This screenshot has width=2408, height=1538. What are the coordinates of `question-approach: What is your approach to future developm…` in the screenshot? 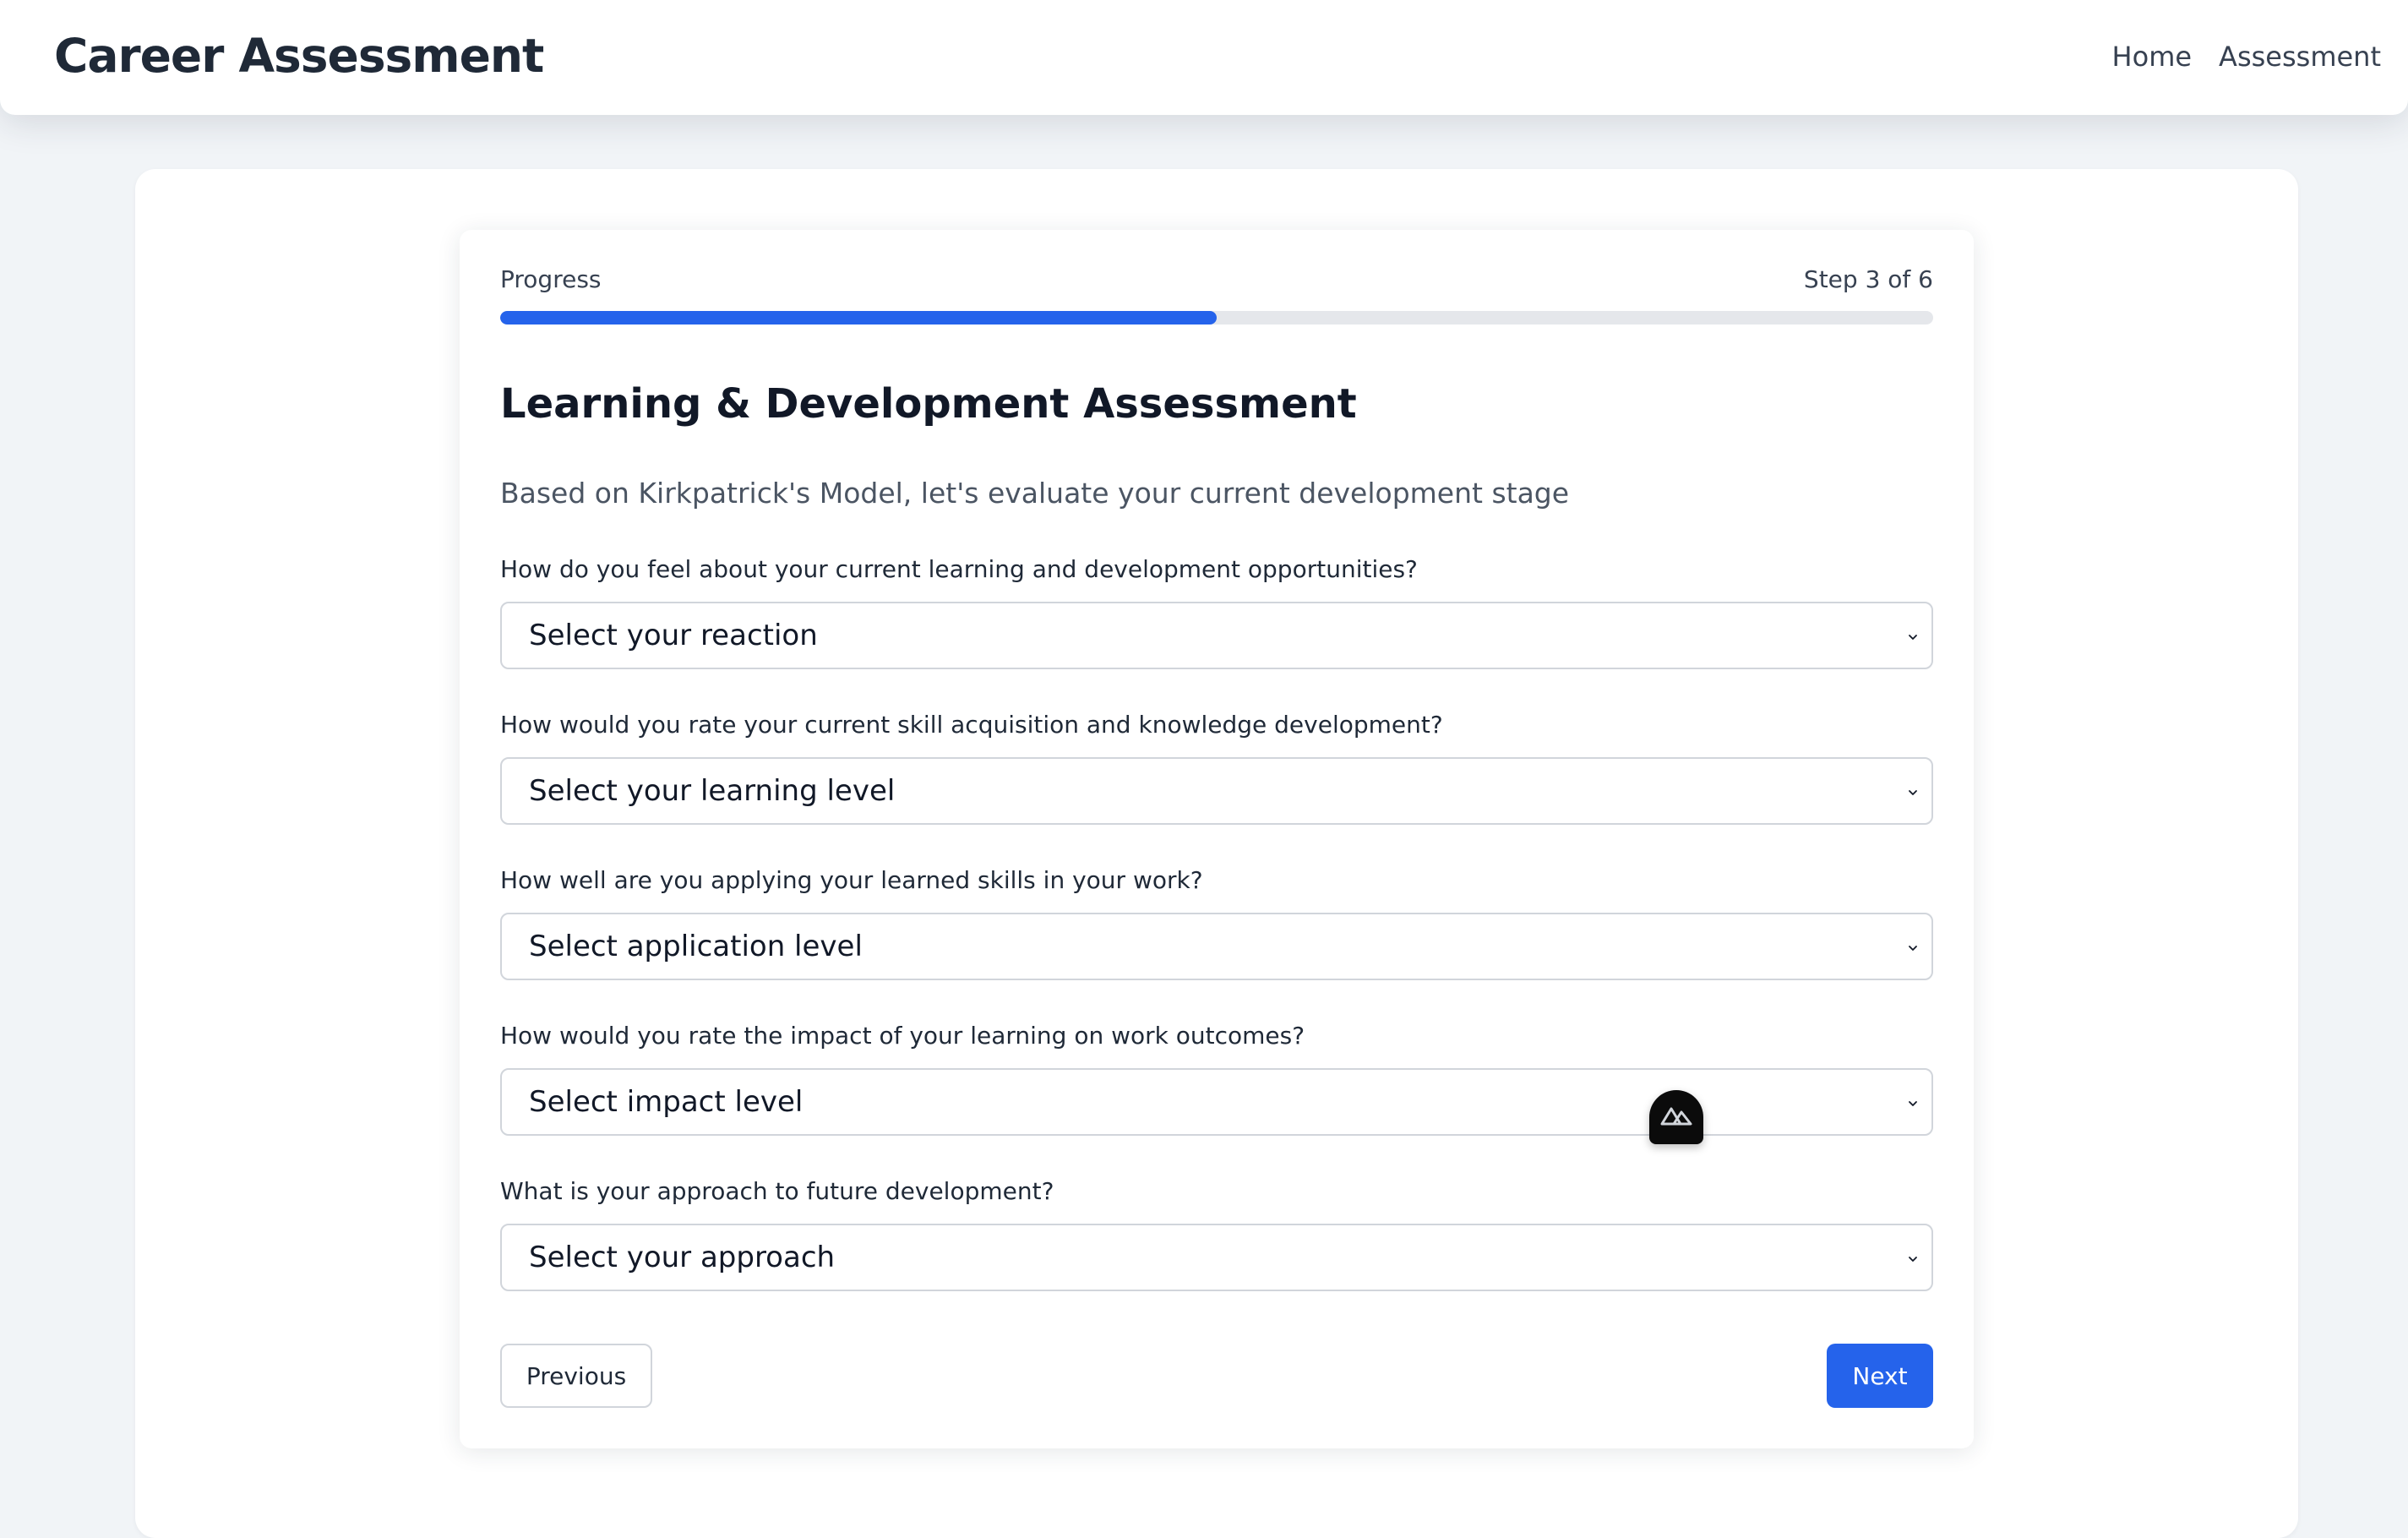 It's located at (1216, 1233).